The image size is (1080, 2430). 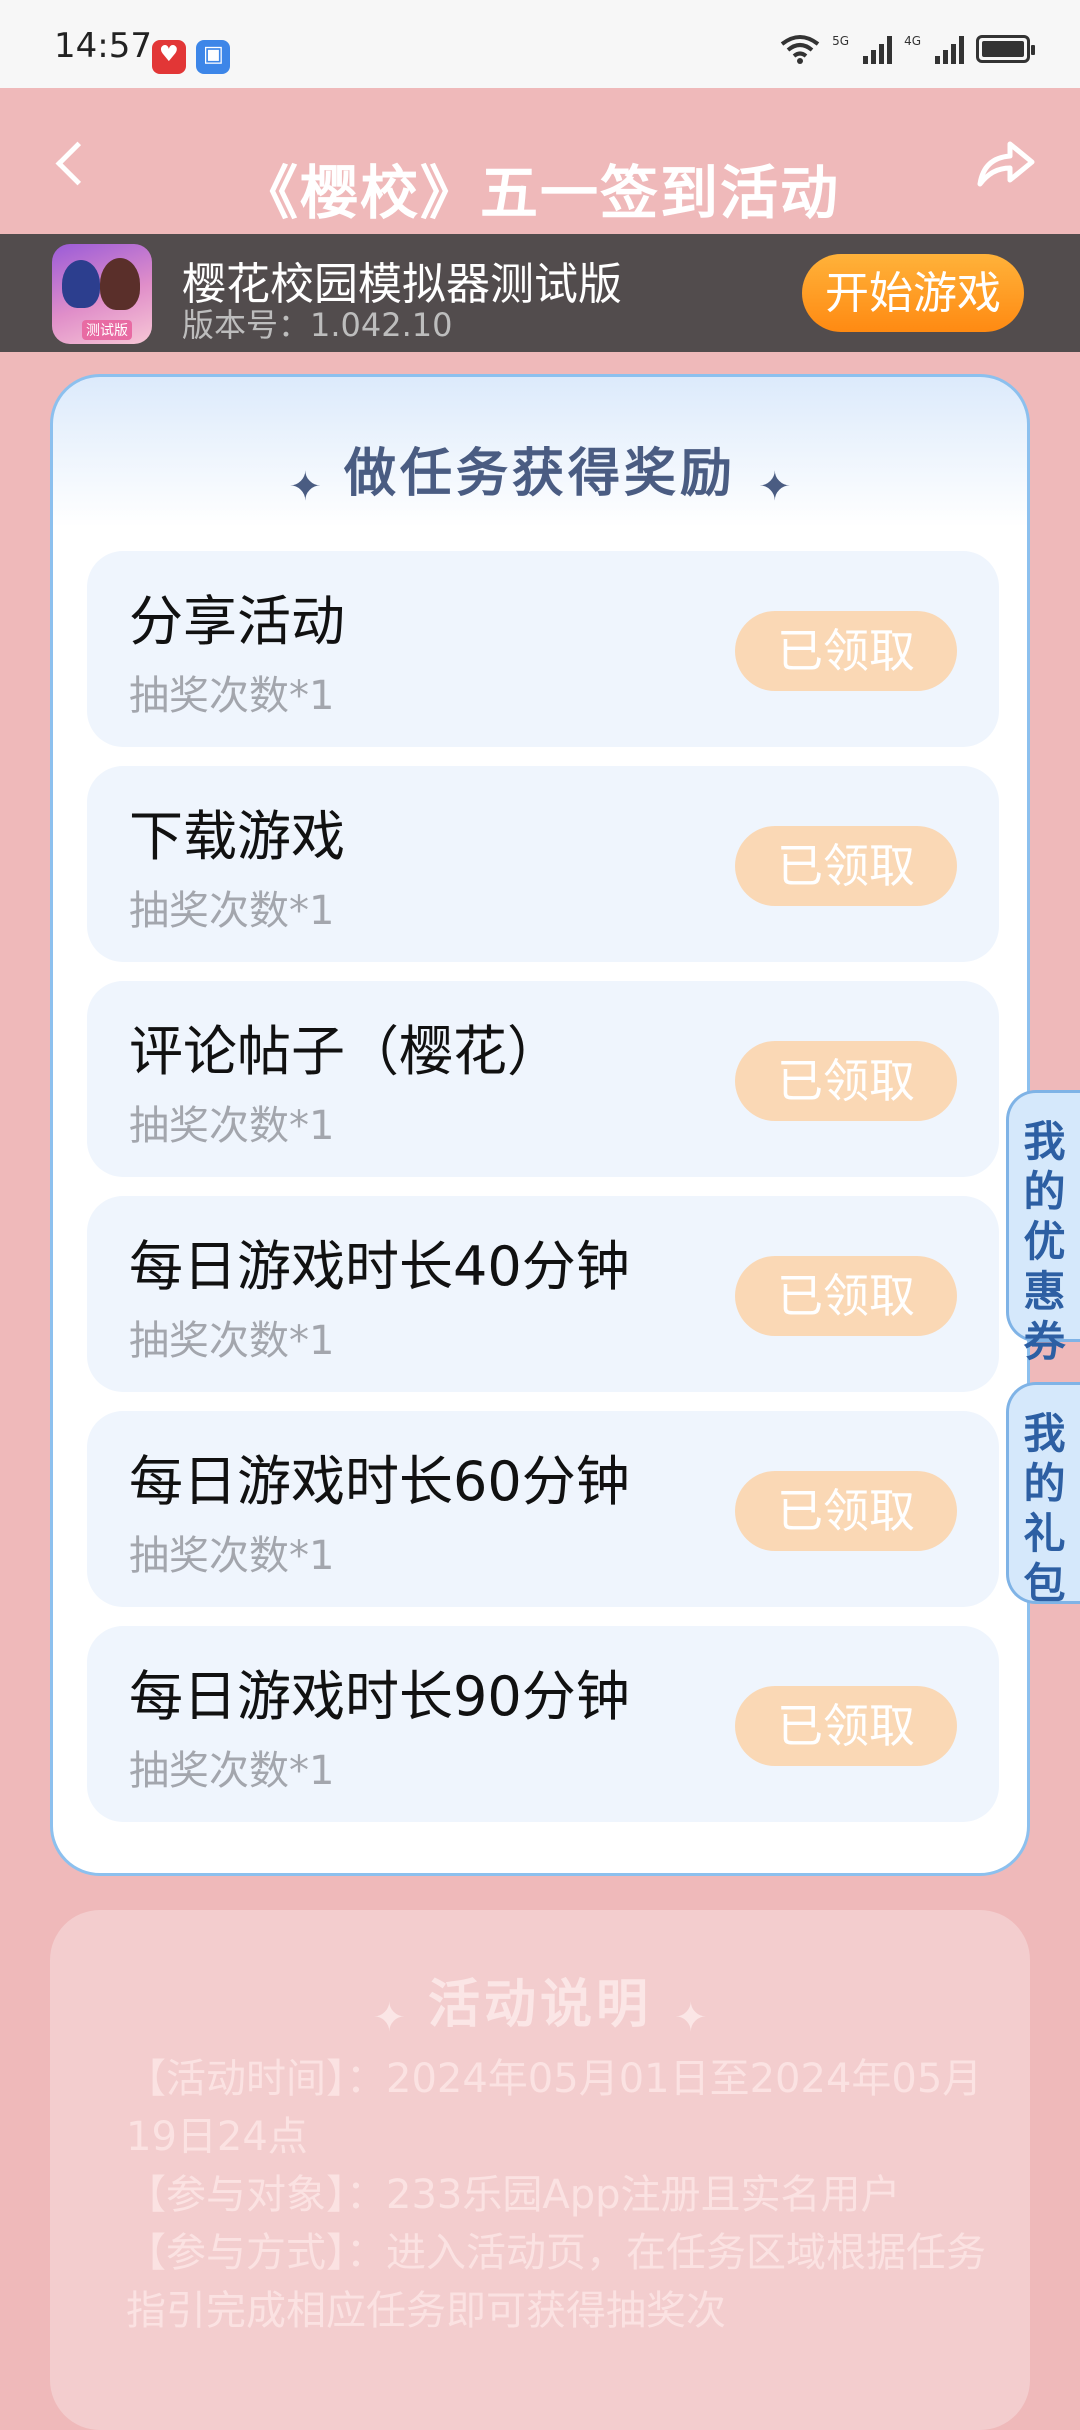 I want to click on game-icon: 测试版, so click(x=102, y=294).